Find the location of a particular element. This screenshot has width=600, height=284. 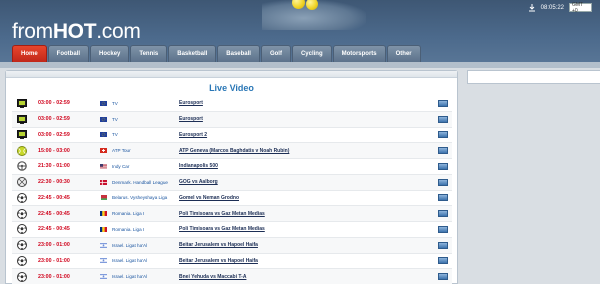

tab-other: Other is located at coordinates (403, 53).